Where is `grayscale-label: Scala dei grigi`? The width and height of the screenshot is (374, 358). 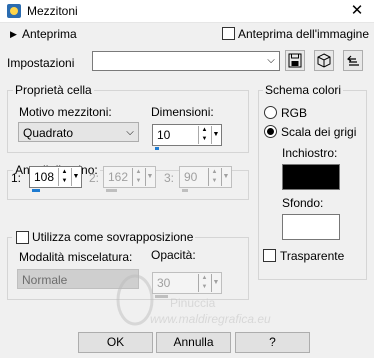 grayscale-label: Scala dei grigi is located at coordinates (318, 132).